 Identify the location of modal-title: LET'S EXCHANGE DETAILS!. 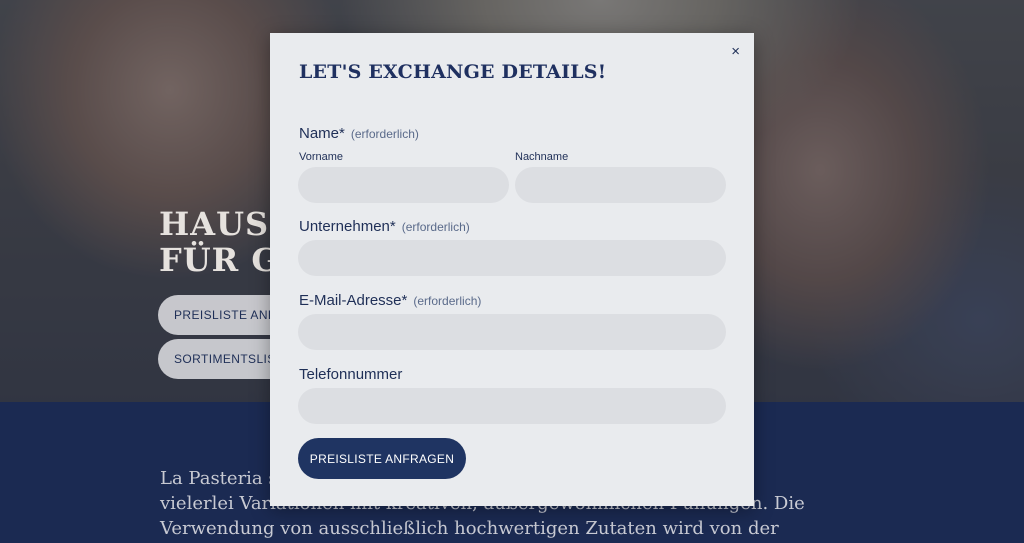
(453, 72).